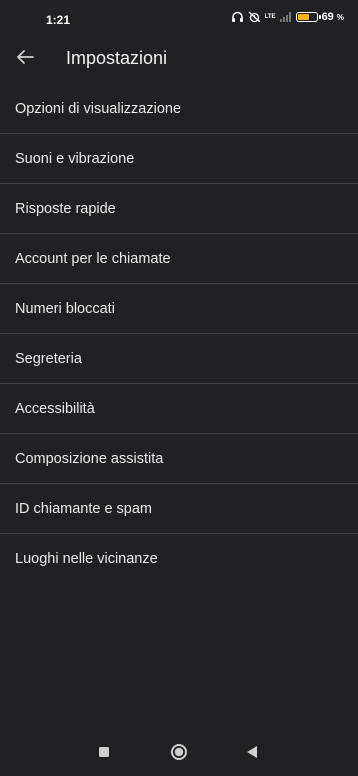  I want to click on settings-item-assisted-dialing: Composizione assistita, so click(179, 459).